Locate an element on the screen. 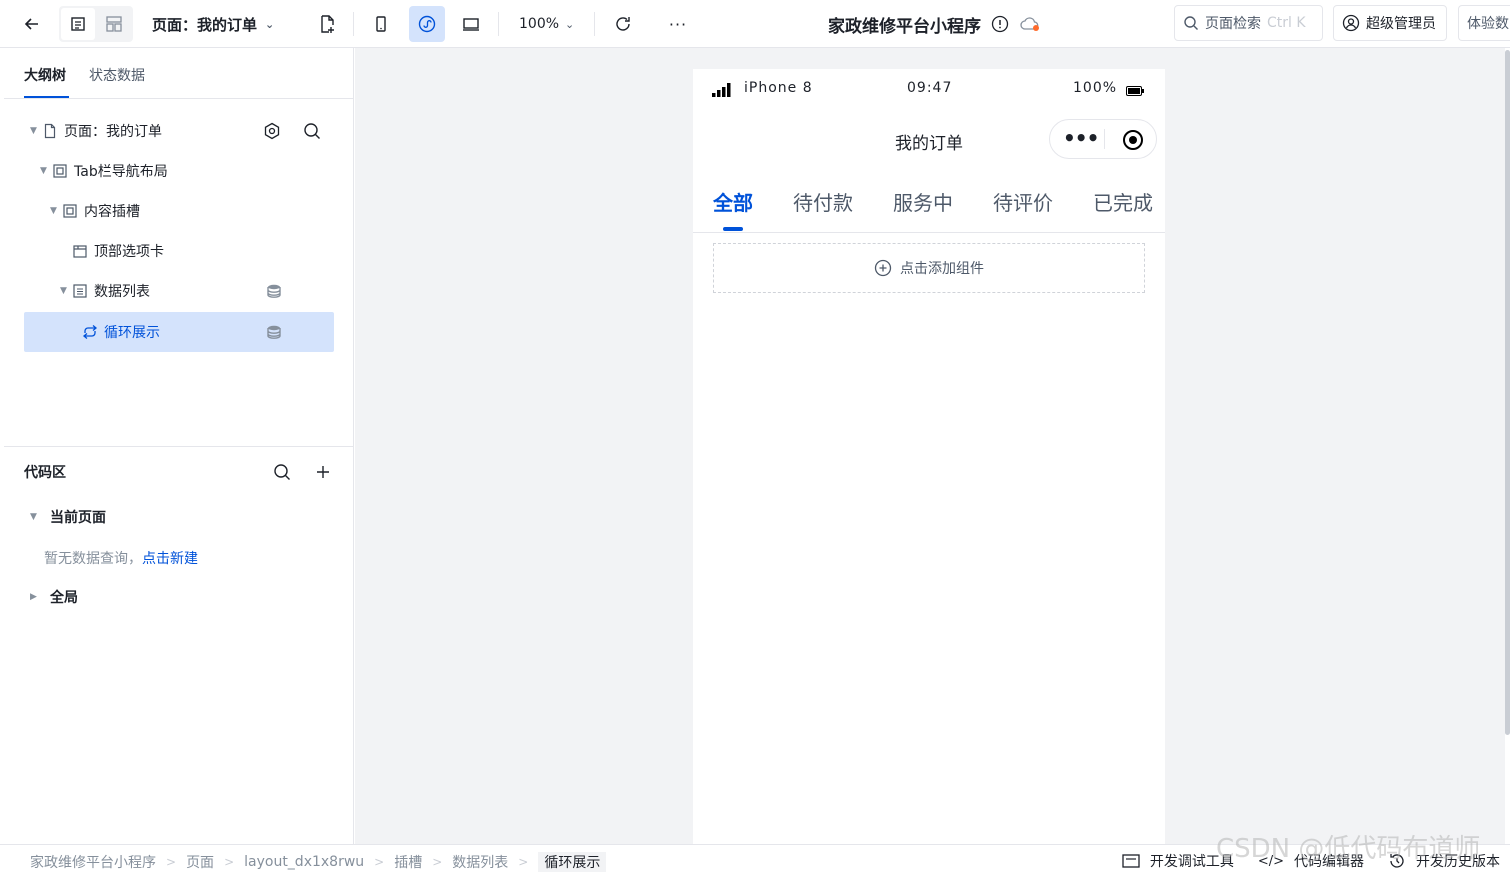 This screenshot has height=877, width=1510. list-icon is located at coordinates (80, 291).